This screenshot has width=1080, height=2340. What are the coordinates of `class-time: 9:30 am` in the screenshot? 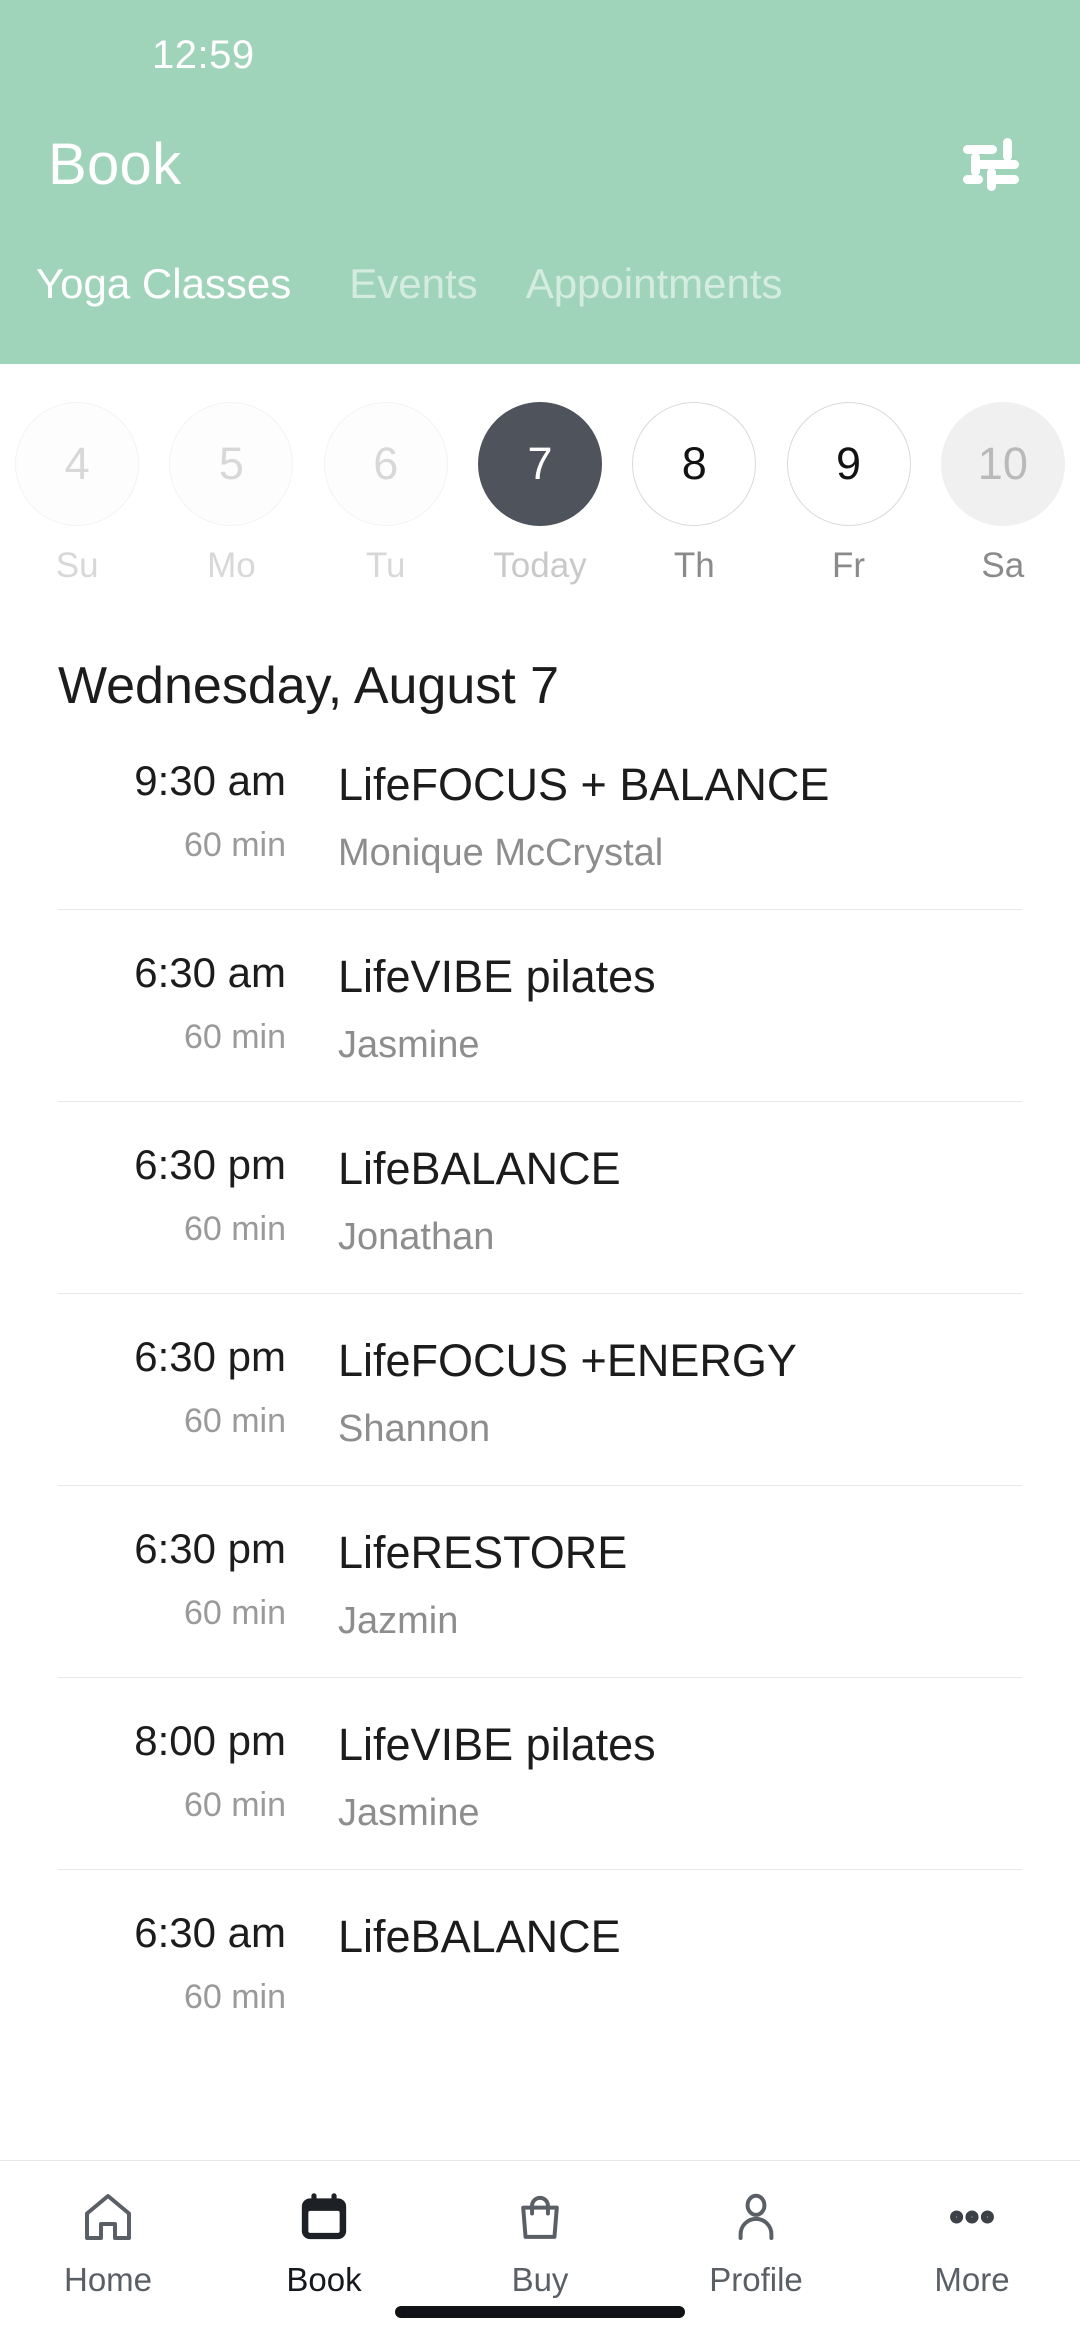 It's located at (210, 780).